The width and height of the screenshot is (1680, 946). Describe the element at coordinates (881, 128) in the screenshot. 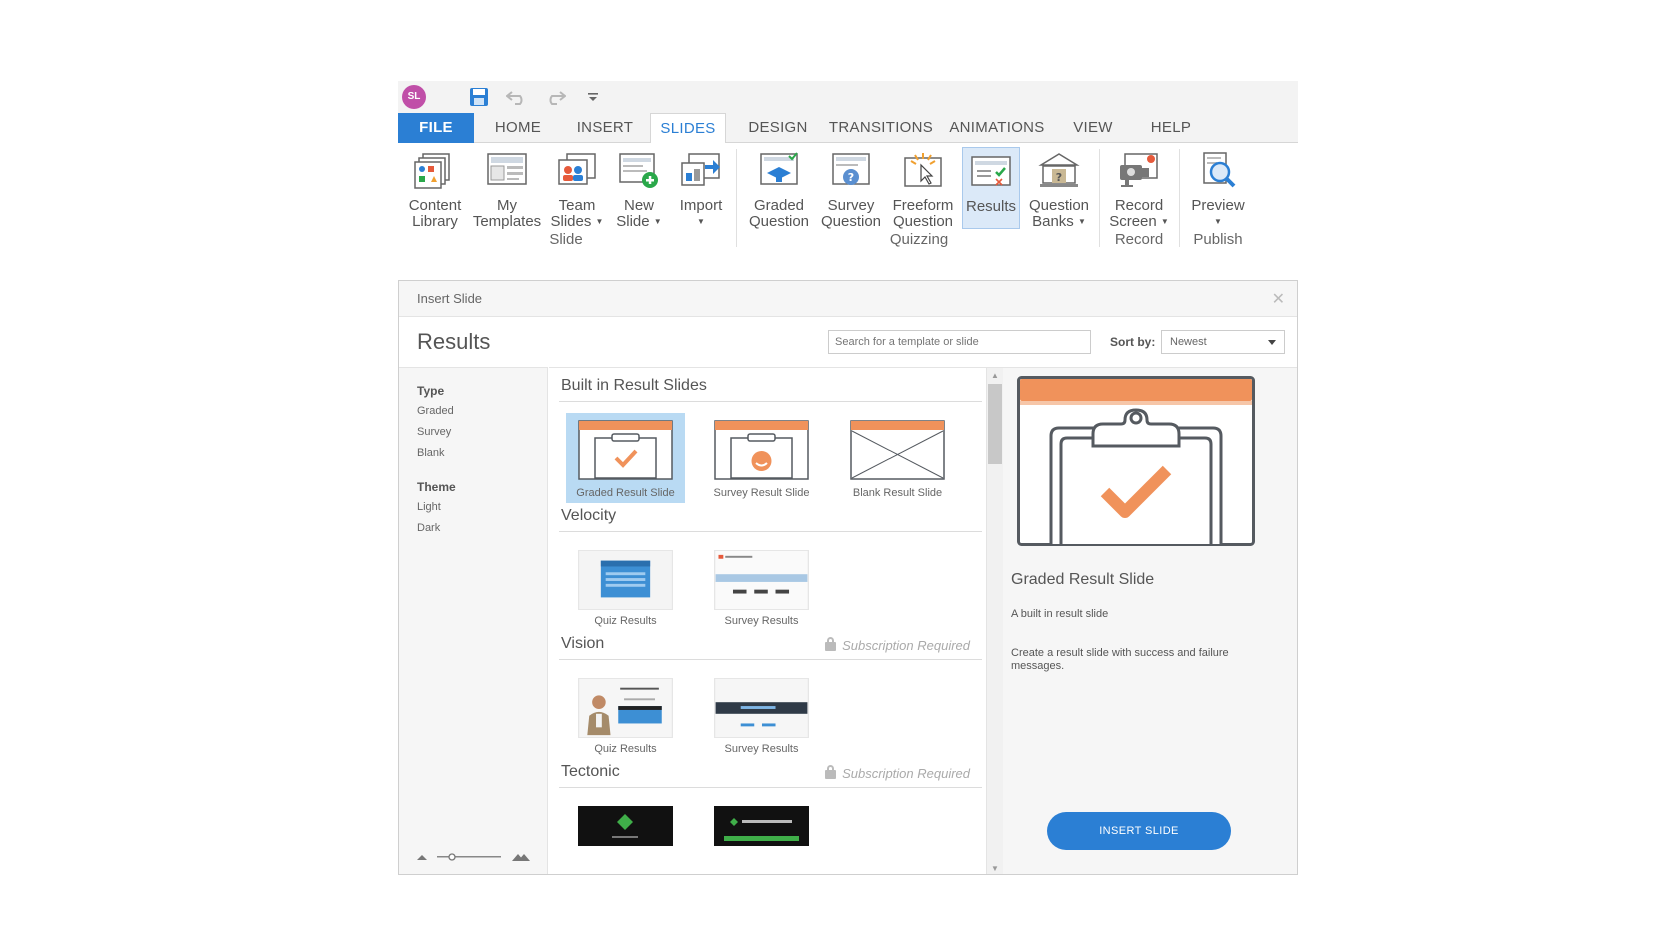

I see `tab-transitions: TRANSITIONS` at that location.